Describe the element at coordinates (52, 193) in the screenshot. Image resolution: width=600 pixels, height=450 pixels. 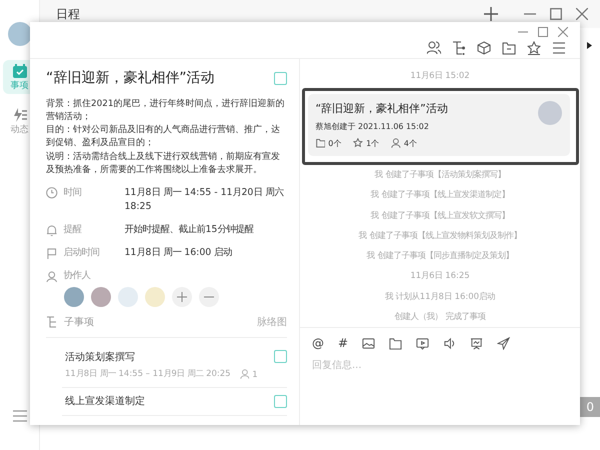
I see `clock-icon` at that location.